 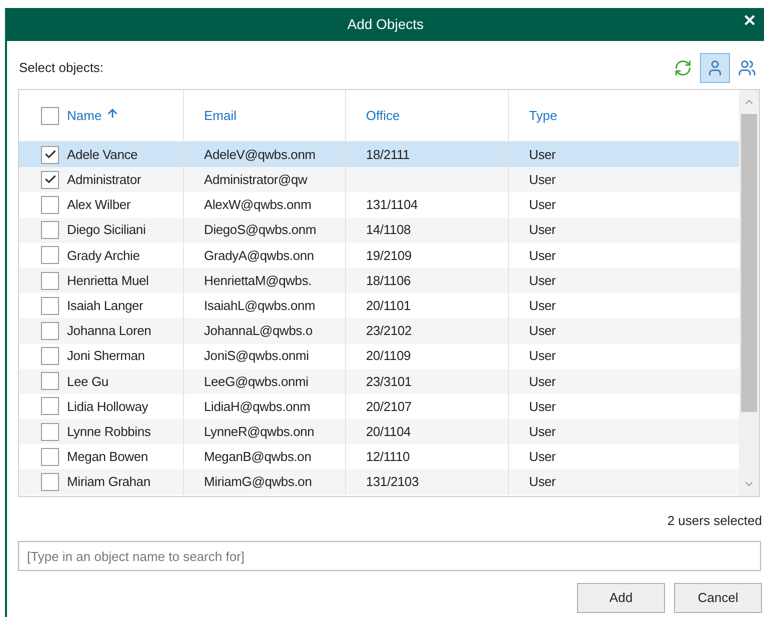 I want to click on user-icon, so click(x=715, y=68).